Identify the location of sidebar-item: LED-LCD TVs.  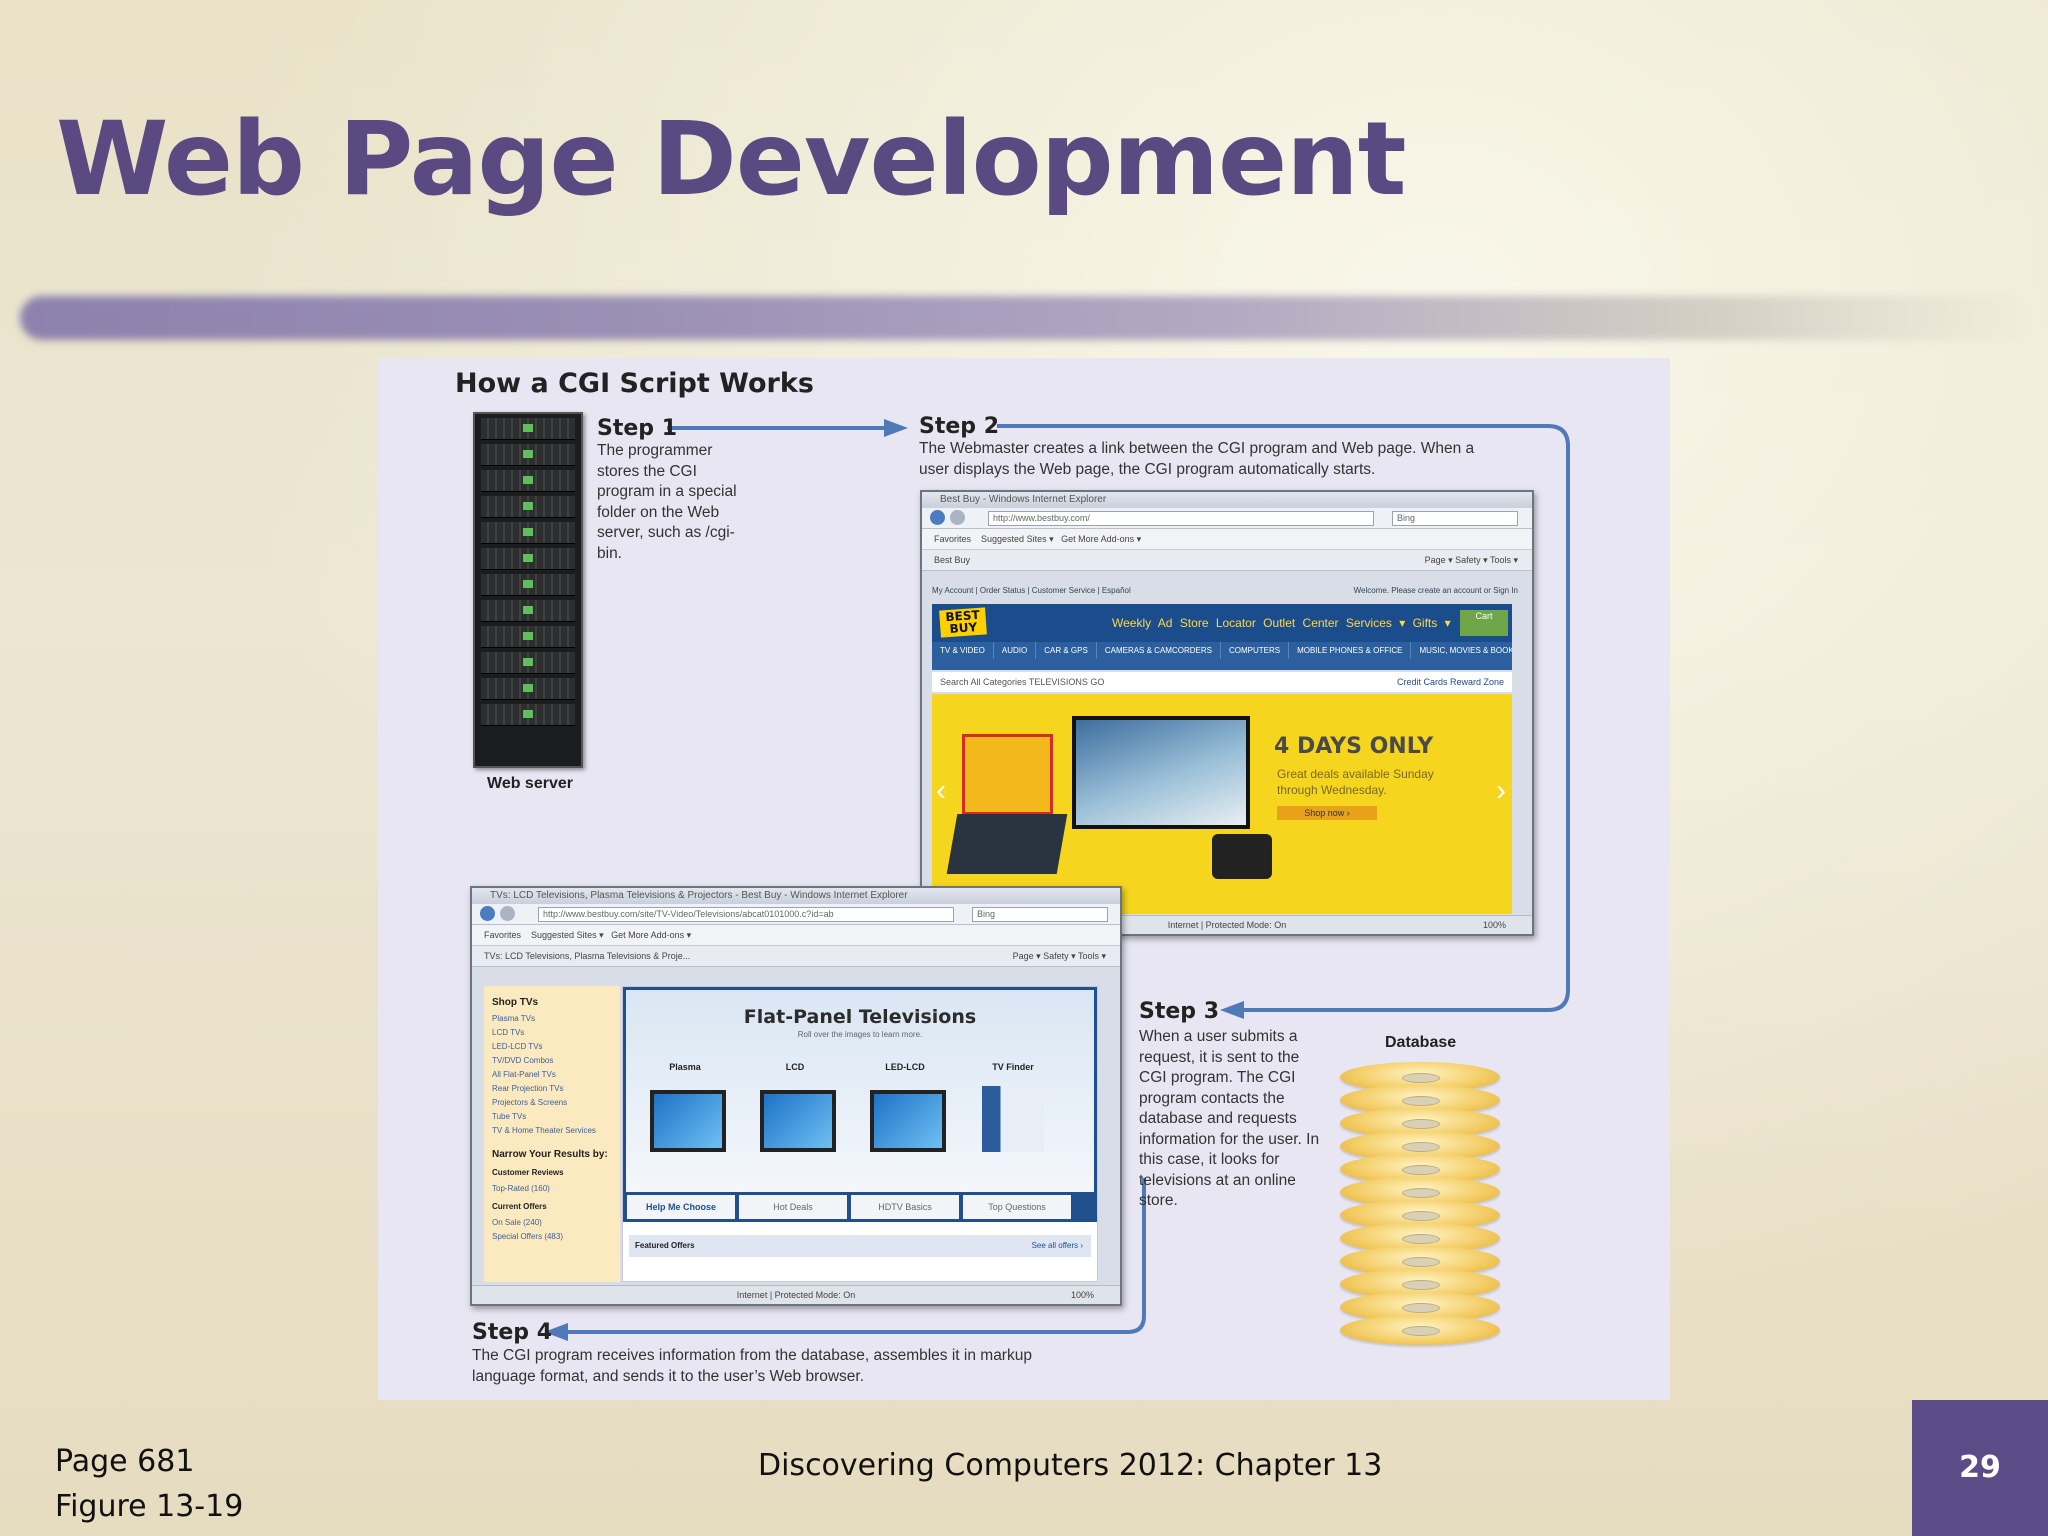
(556, 1047).